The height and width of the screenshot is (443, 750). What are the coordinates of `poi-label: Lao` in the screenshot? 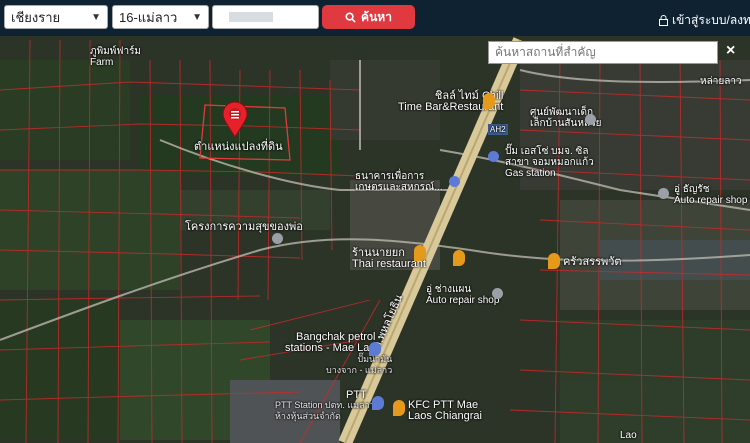 It's located at (628, 435).